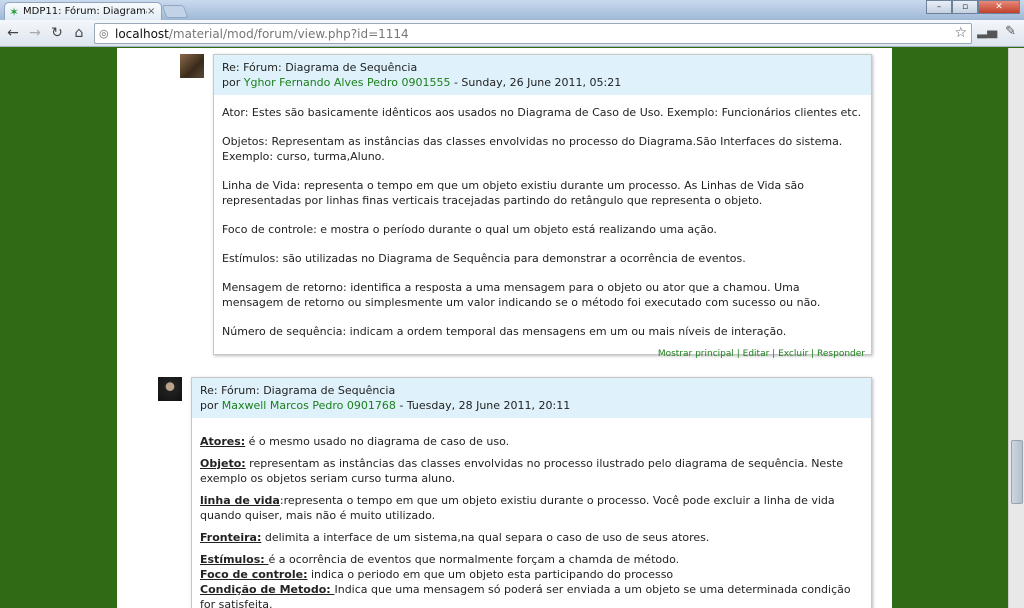 The image size is (1024, 608). What do you see at coordinates (175, 11) in the screenshot?
I see `new-tab-button` at bounding box center [175, 11].